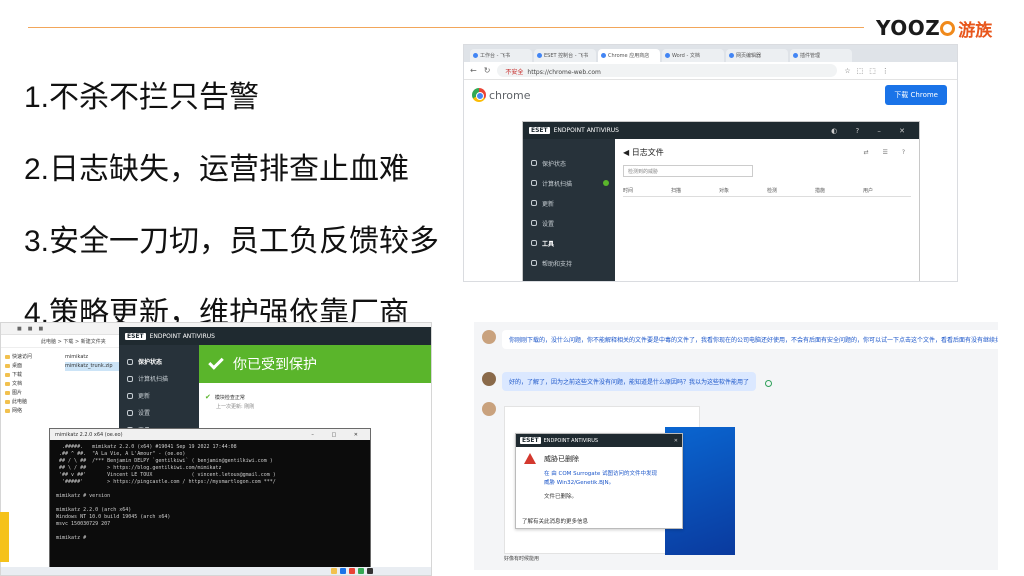  Describe the element at coordinates (821, 55) in the screenshot. I see `browser-tab: 插件管理` at that location.